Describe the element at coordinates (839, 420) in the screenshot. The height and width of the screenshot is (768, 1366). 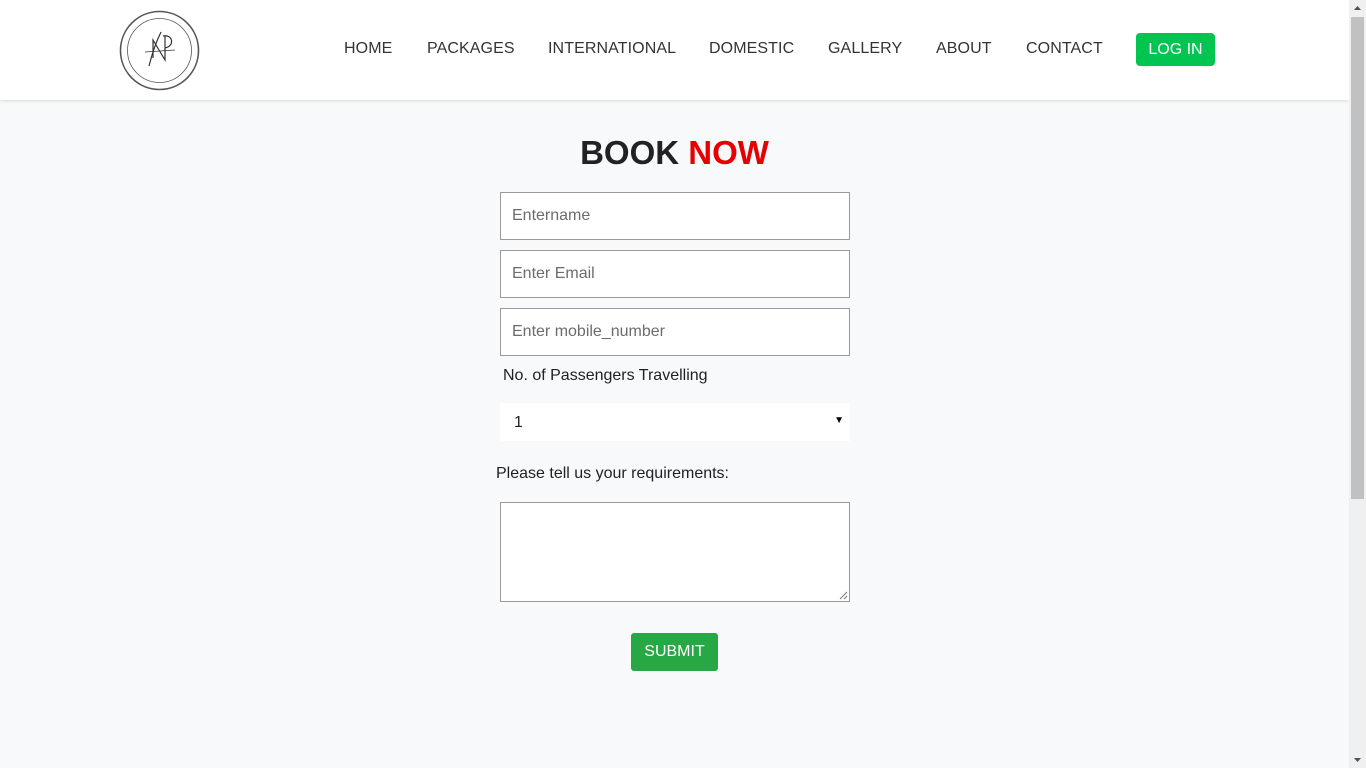
I see `dropdown-arrow-icon: ▼` at that location.